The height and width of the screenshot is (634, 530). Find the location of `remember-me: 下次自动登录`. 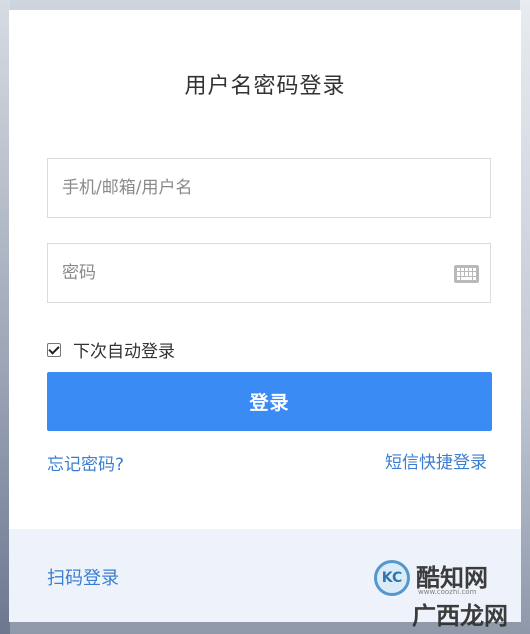

remember-me: 下次自动登录 is located at coordinates (111, 349).